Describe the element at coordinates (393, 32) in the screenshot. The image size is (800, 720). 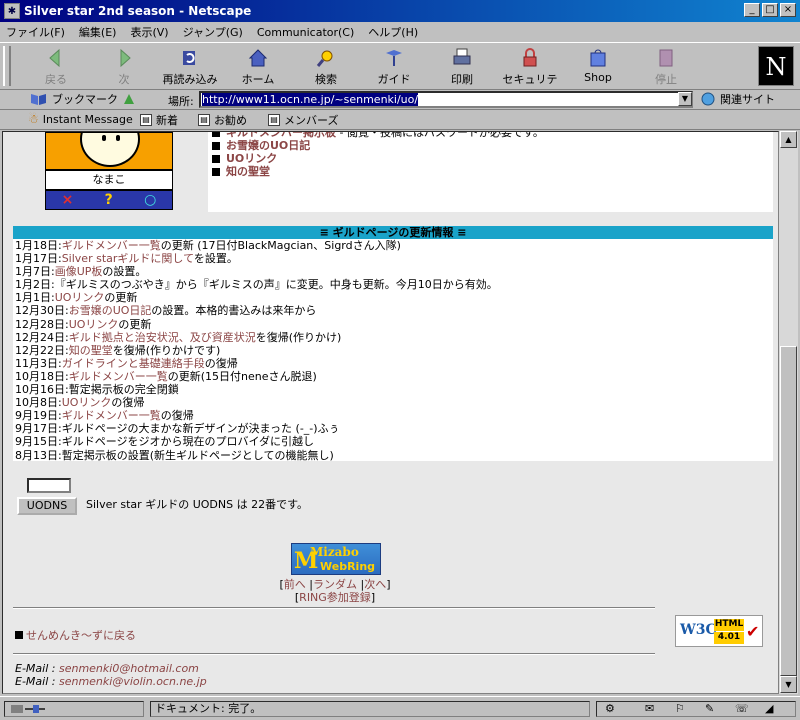
I see `menu-help: ヘルプ(H)` at that location.